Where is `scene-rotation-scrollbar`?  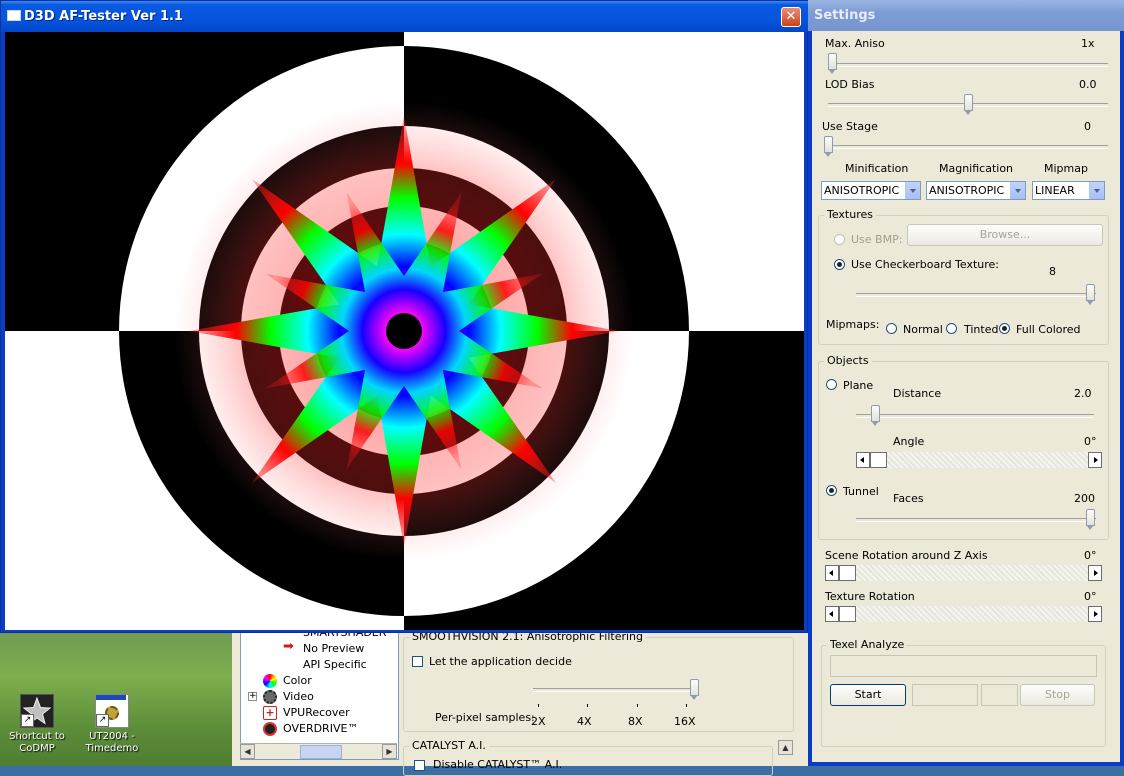 scene-rotation-scrollbar is located at coordinates (963, 573).